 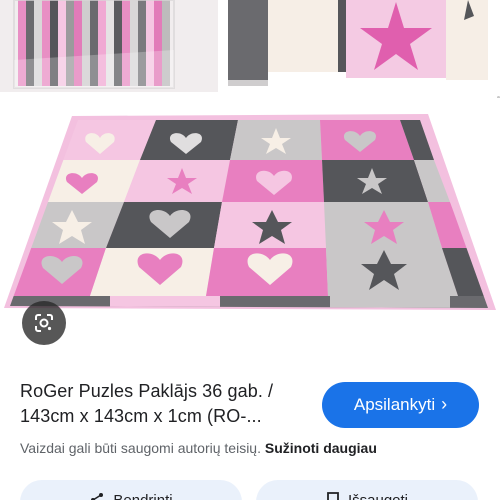 I want to click on share-button: Bendrinti, so click(x=131, y=490).